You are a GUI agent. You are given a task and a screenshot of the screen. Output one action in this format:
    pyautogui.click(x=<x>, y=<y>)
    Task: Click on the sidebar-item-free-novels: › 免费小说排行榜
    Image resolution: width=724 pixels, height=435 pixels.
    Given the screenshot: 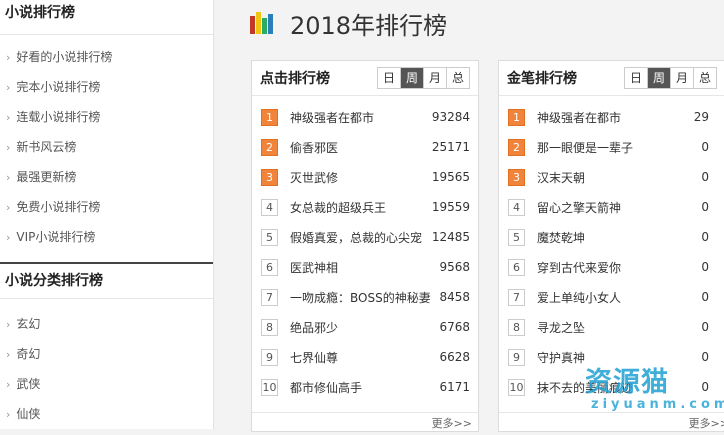 What is the action you would take?
    pyautogui.click(x=106, y=207)
    